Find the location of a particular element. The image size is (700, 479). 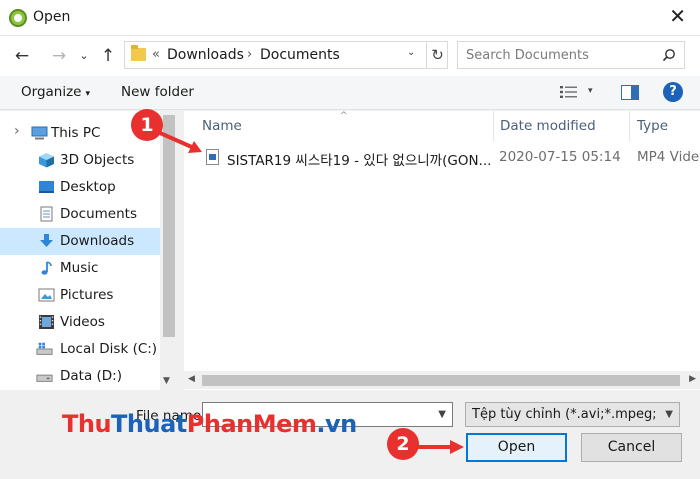

back-icon: ← is located at coordinates (22, 56).